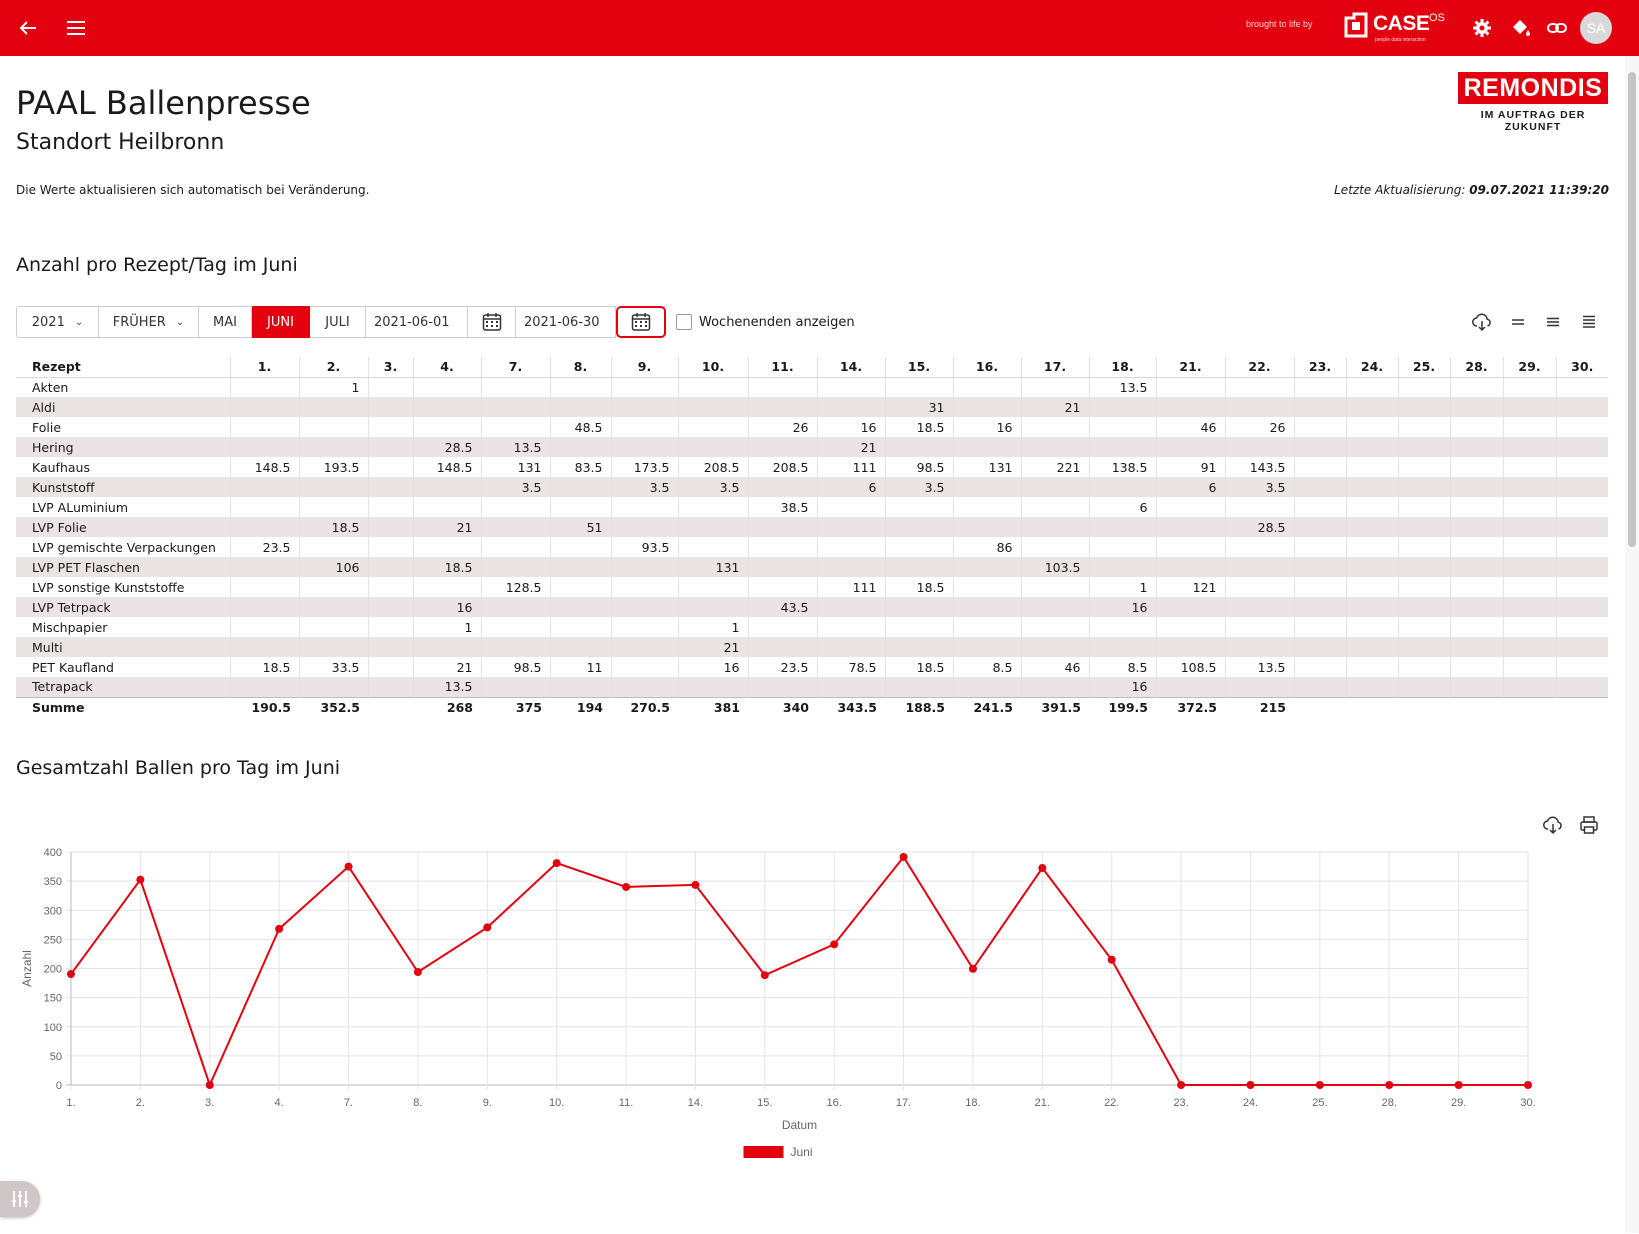  What do you see at coordinates (712, 367) in the screenshot?
I see `column-header-day: 10.` at bounding box center [712, 367].